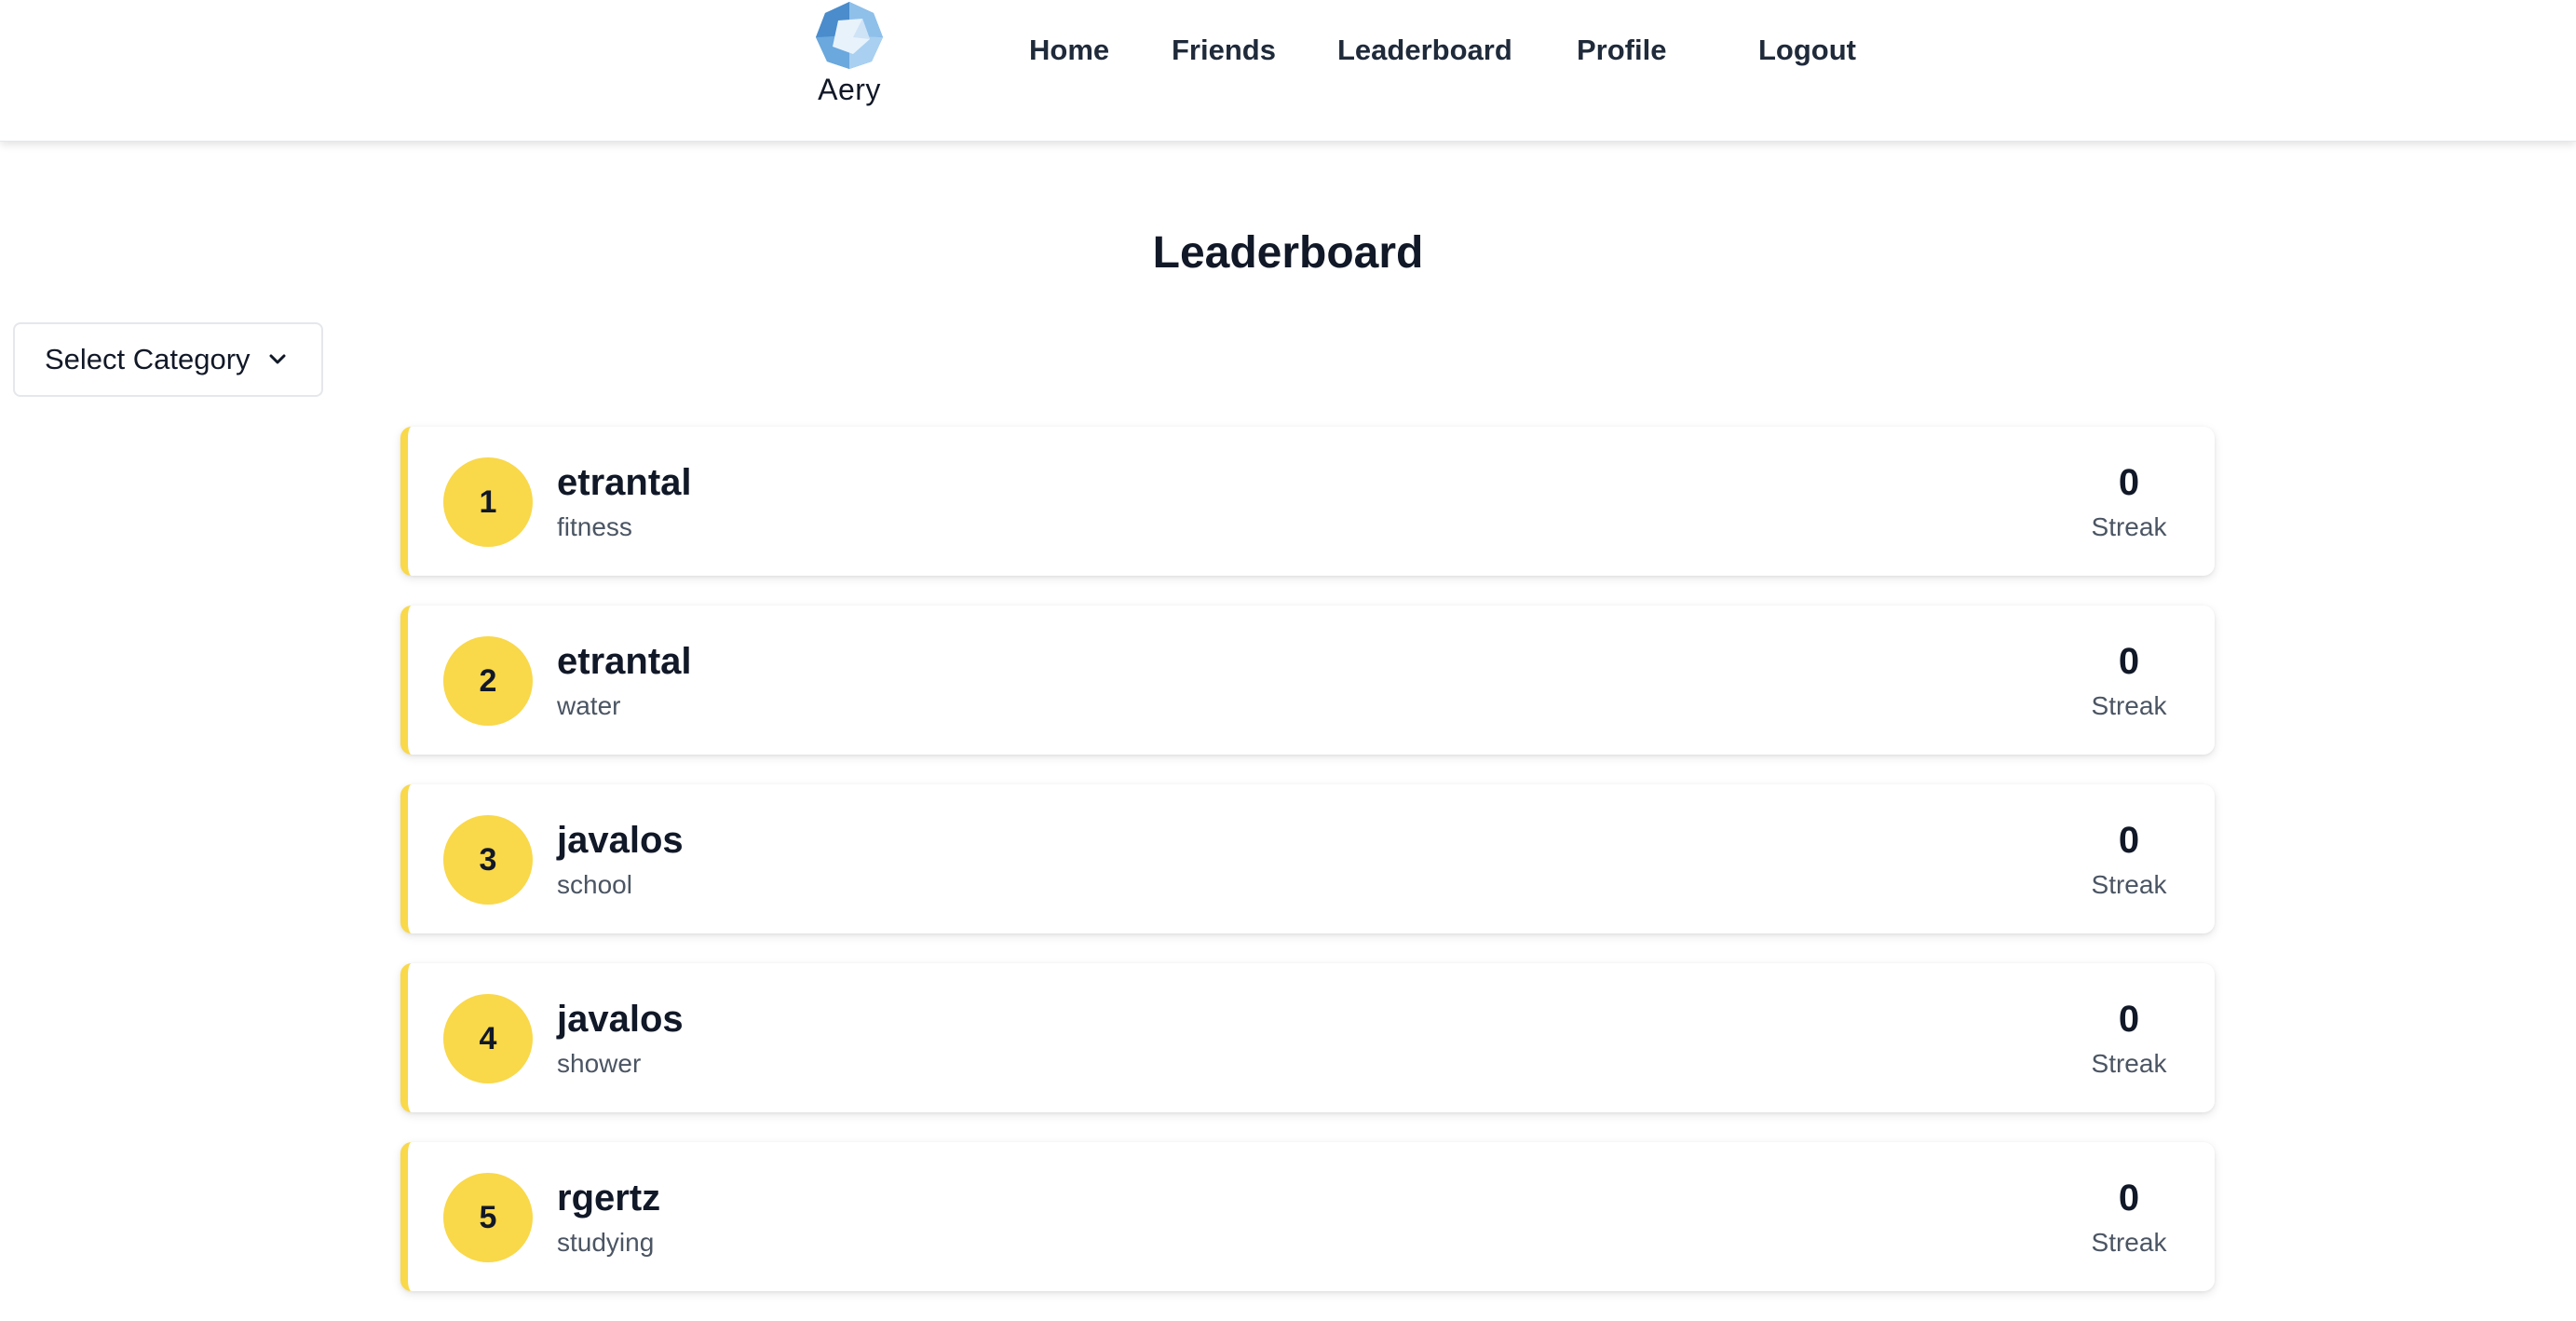 The image size is (2576, 1321). What do you see at coordinates (589, 706) in the screenshot?
I see `habit-category: water` at bounding box center [589, 706].